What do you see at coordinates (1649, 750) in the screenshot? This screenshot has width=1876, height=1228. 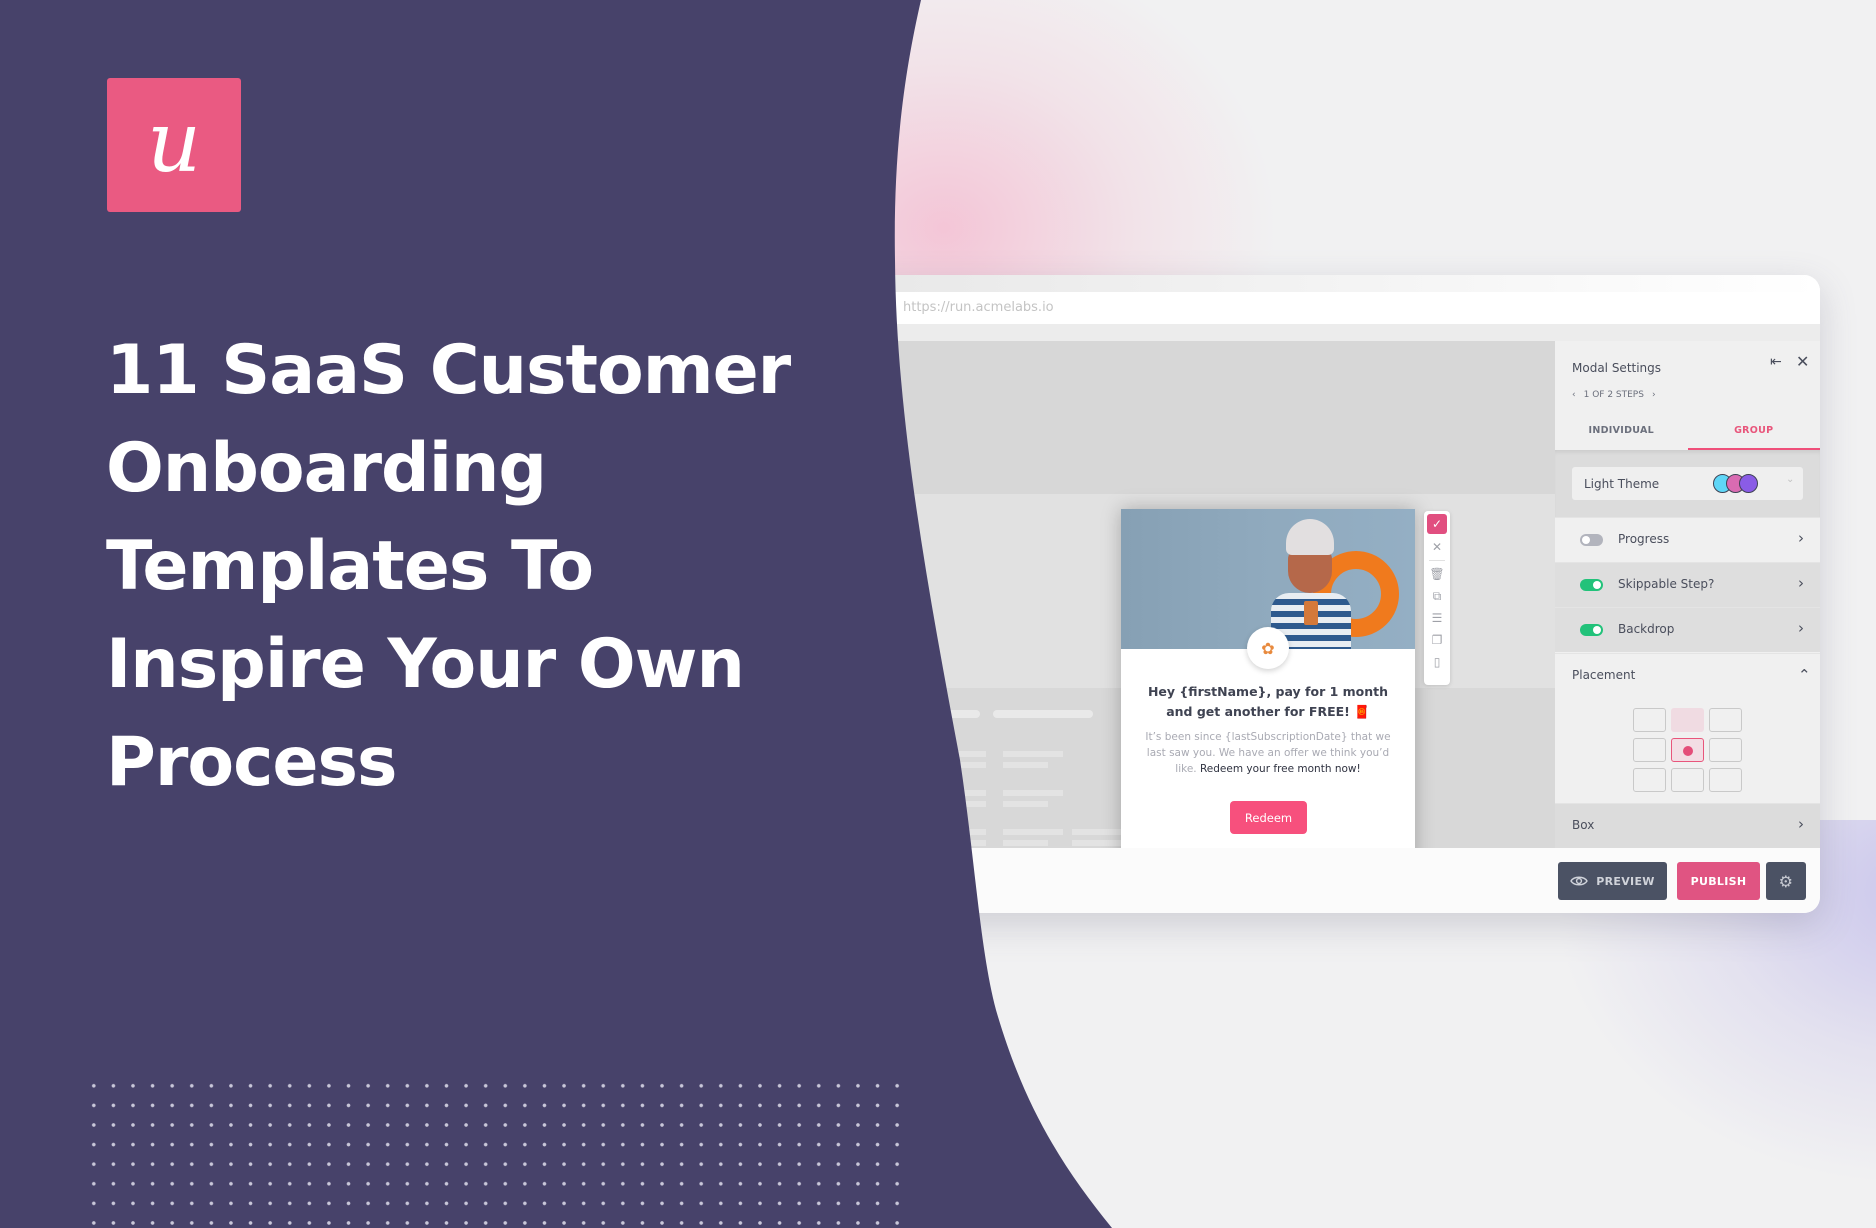 I see `placement-middle-left` at bounding box center [1649, 750].